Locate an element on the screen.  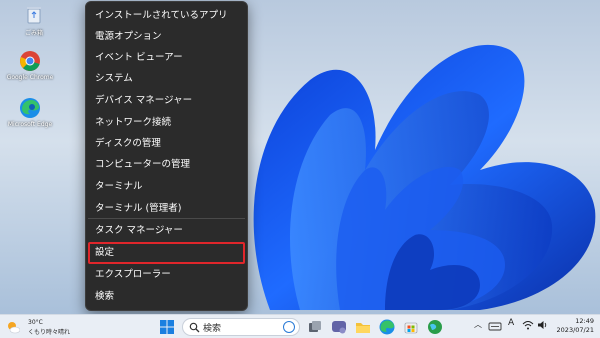
desktop-icon-label: ごみ箱 is located at coordinates (33, 33).